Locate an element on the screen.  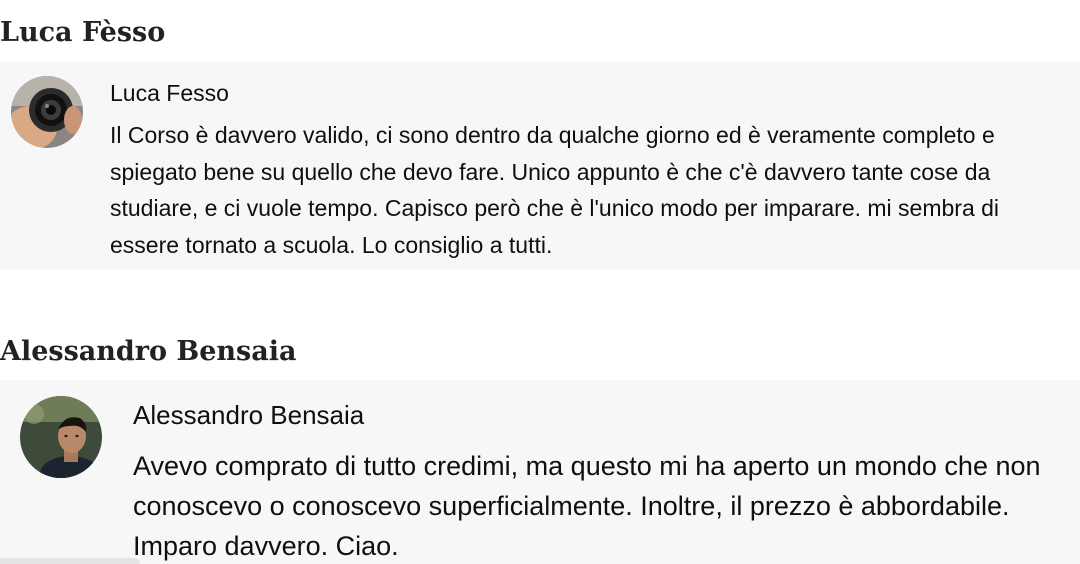
camera-lens-photo-icon is located at coordinates (47, 112).